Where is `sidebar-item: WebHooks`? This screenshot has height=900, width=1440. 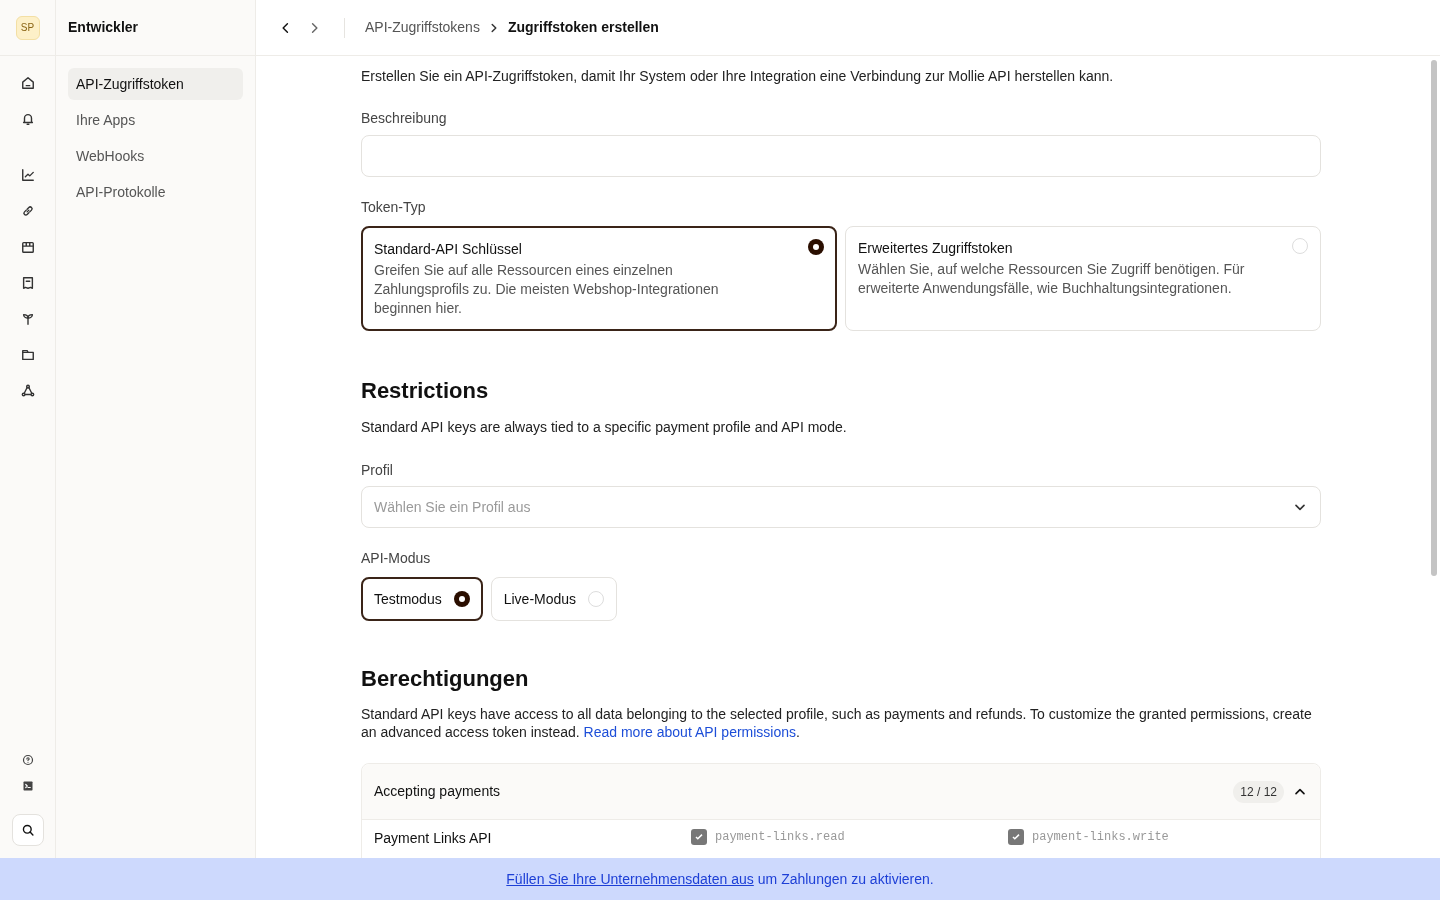
sidebar-item: WebHooks is located at coordinates (155, 156).